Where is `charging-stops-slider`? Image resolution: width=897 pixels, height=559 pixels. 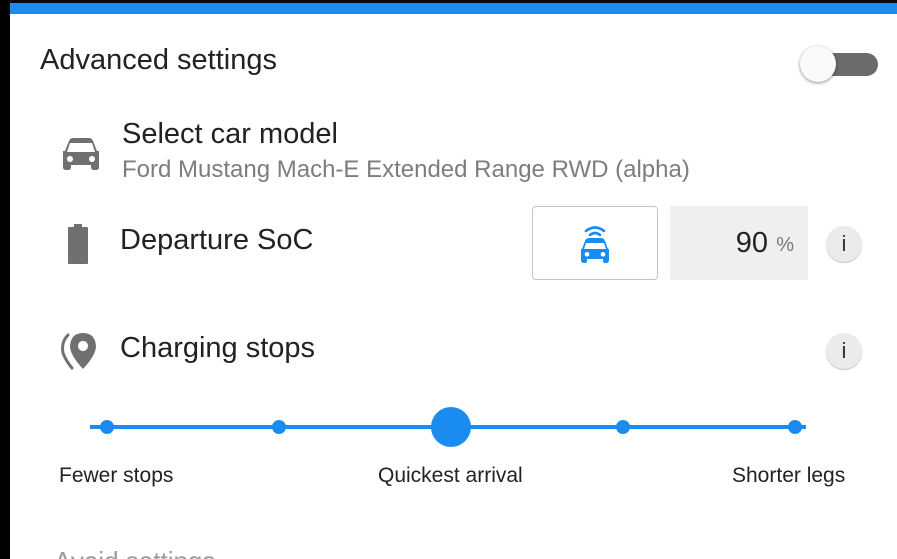
charging-stops-slider is located at coordinates (460, 425).